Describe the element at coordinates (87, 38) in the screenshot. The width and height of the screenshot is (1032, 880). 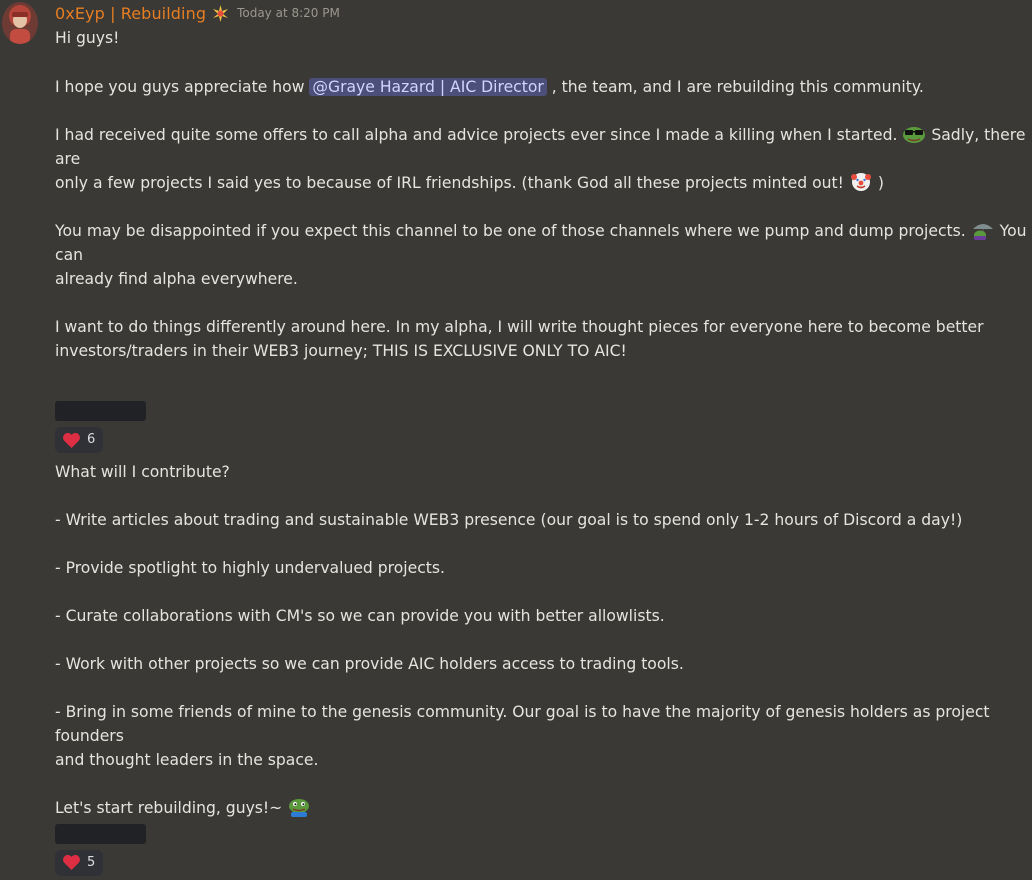
I see `message-greeting: Hi guys!` at that location.